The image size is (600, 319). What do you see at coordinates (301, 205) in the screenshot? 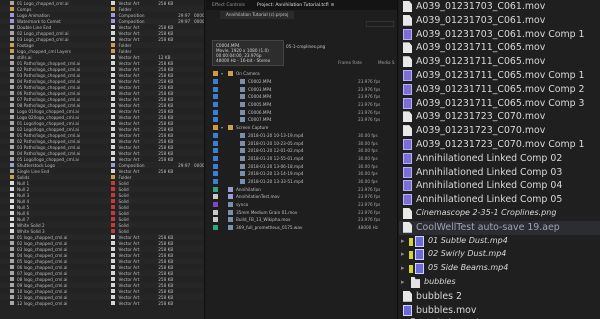
I see `clip-row: synco 23.976 fps` at bounding box center [301, 205].